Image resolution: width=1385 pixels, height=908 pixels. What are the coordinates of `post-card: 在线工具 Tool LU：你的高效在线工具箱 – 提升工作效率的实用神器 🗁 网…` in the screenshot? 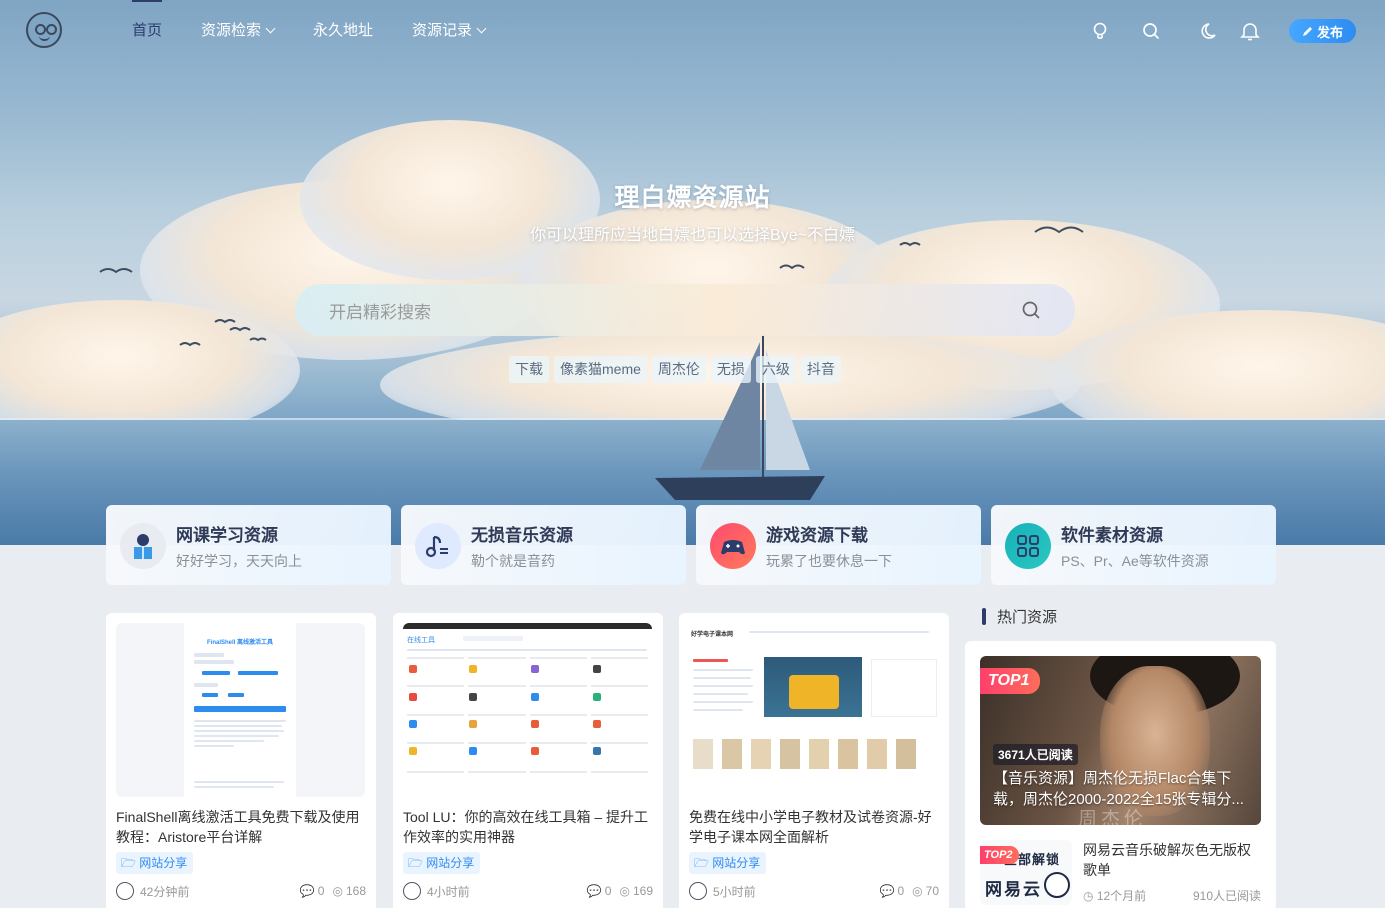 It's located at (528, 760).